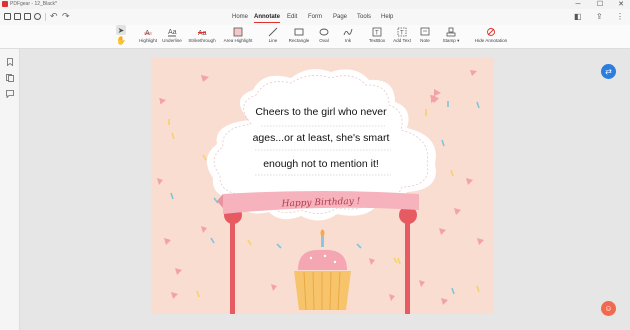  Describe the element at coordinates (425, 31) in the screenshot. I see `note-icon` at that location.